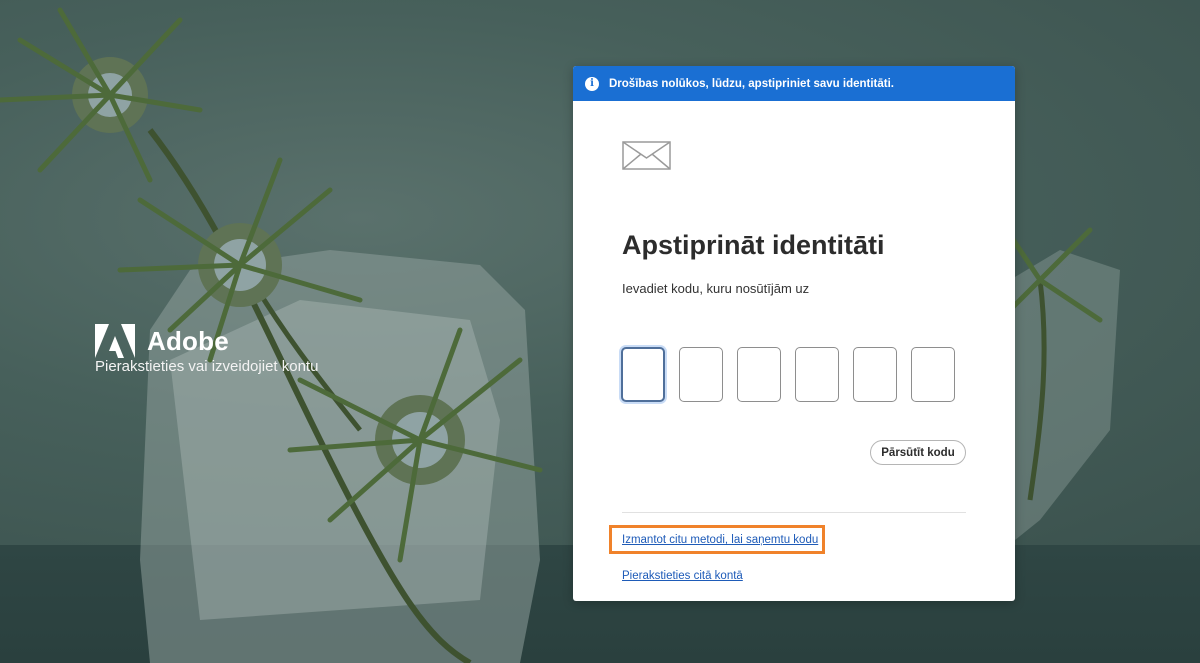 The width and height of the screenshot is (1200, 663). I want to click on envelope-icon, so click(646, 155).